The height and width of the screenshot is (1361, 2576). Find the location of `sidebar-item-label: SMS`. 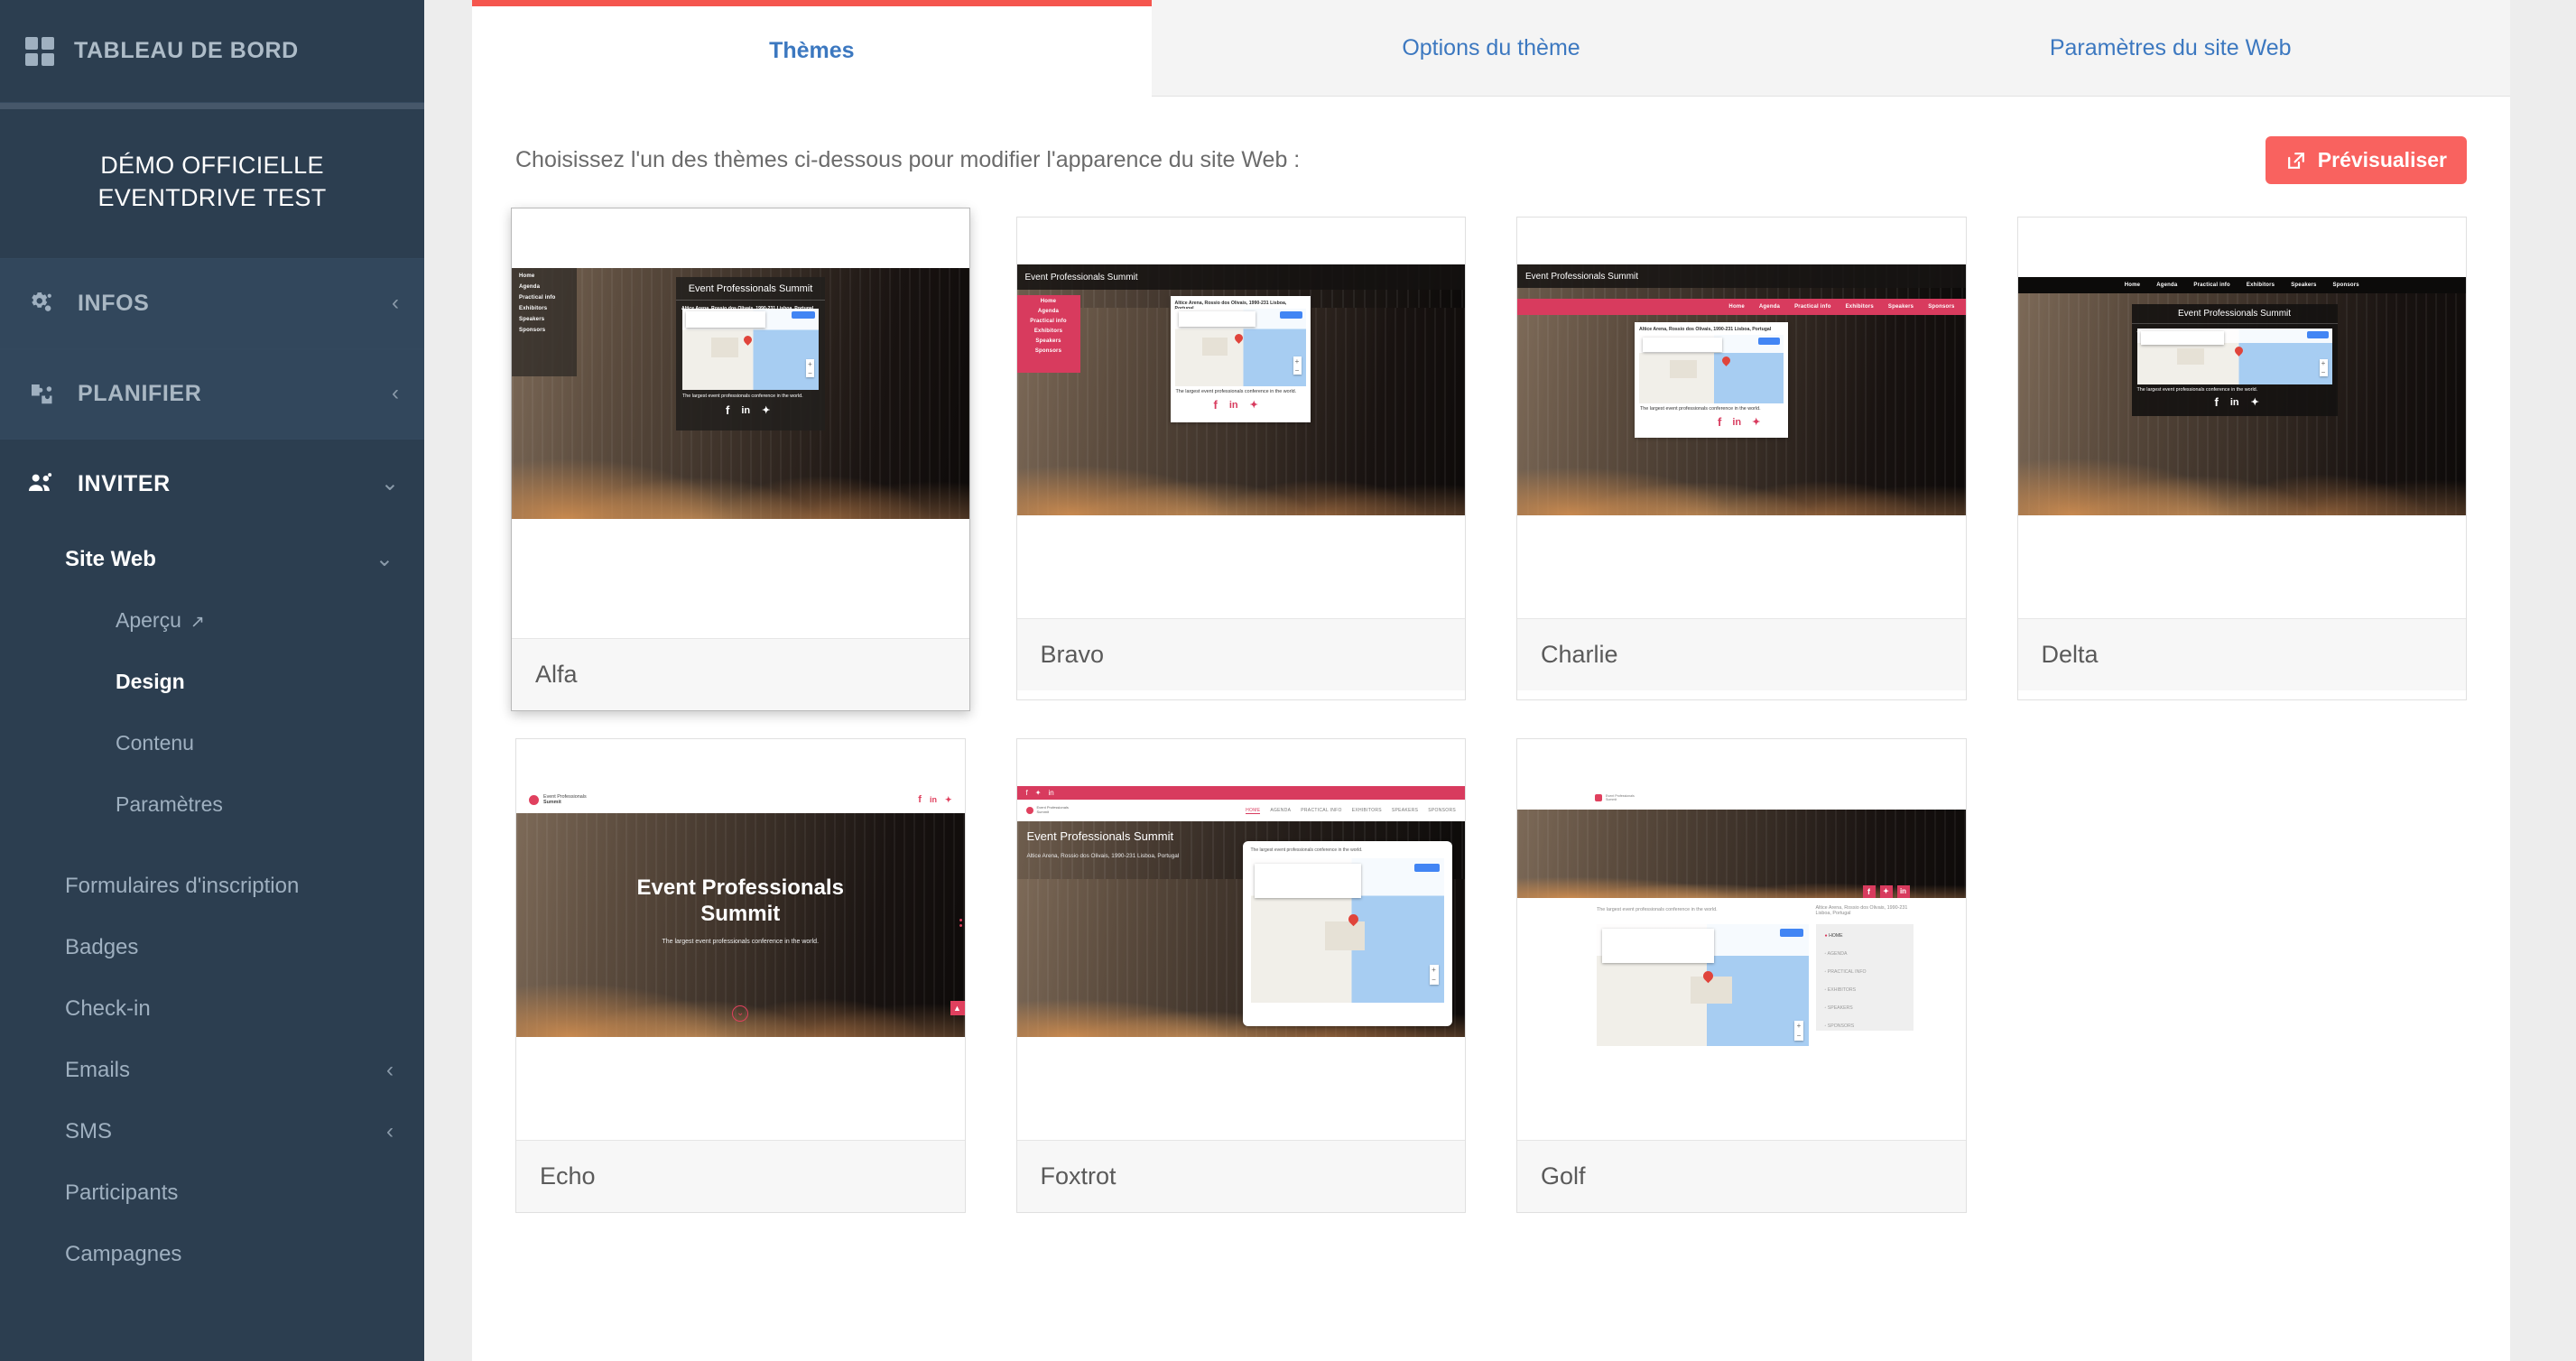

sidebar-item-label: SMS is located at coordinates (89, 1130).